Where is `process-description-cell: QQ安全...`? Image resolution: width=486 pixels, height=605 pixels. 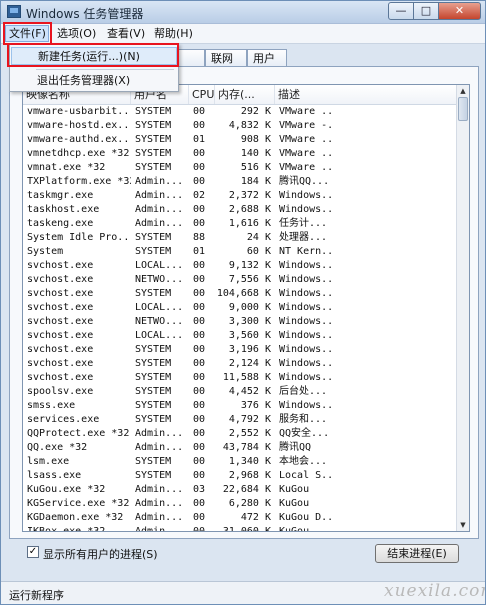
process-description-cell: QQ安全... is located at coordinates (304, 433).